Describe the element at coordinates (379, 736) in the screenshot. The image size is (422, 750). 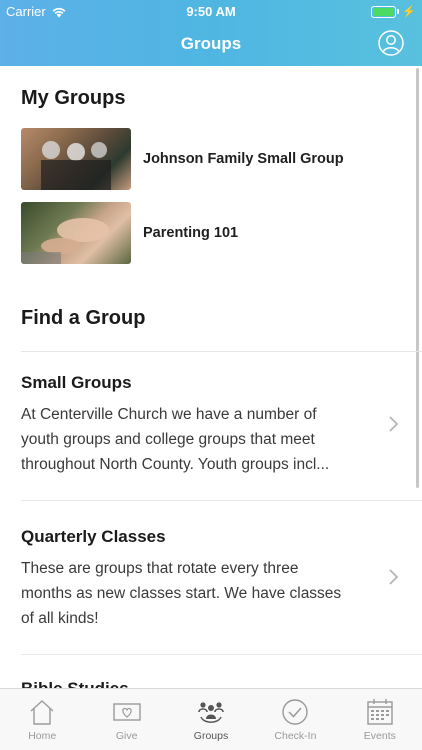
I see `tab-label: Events` at that location.